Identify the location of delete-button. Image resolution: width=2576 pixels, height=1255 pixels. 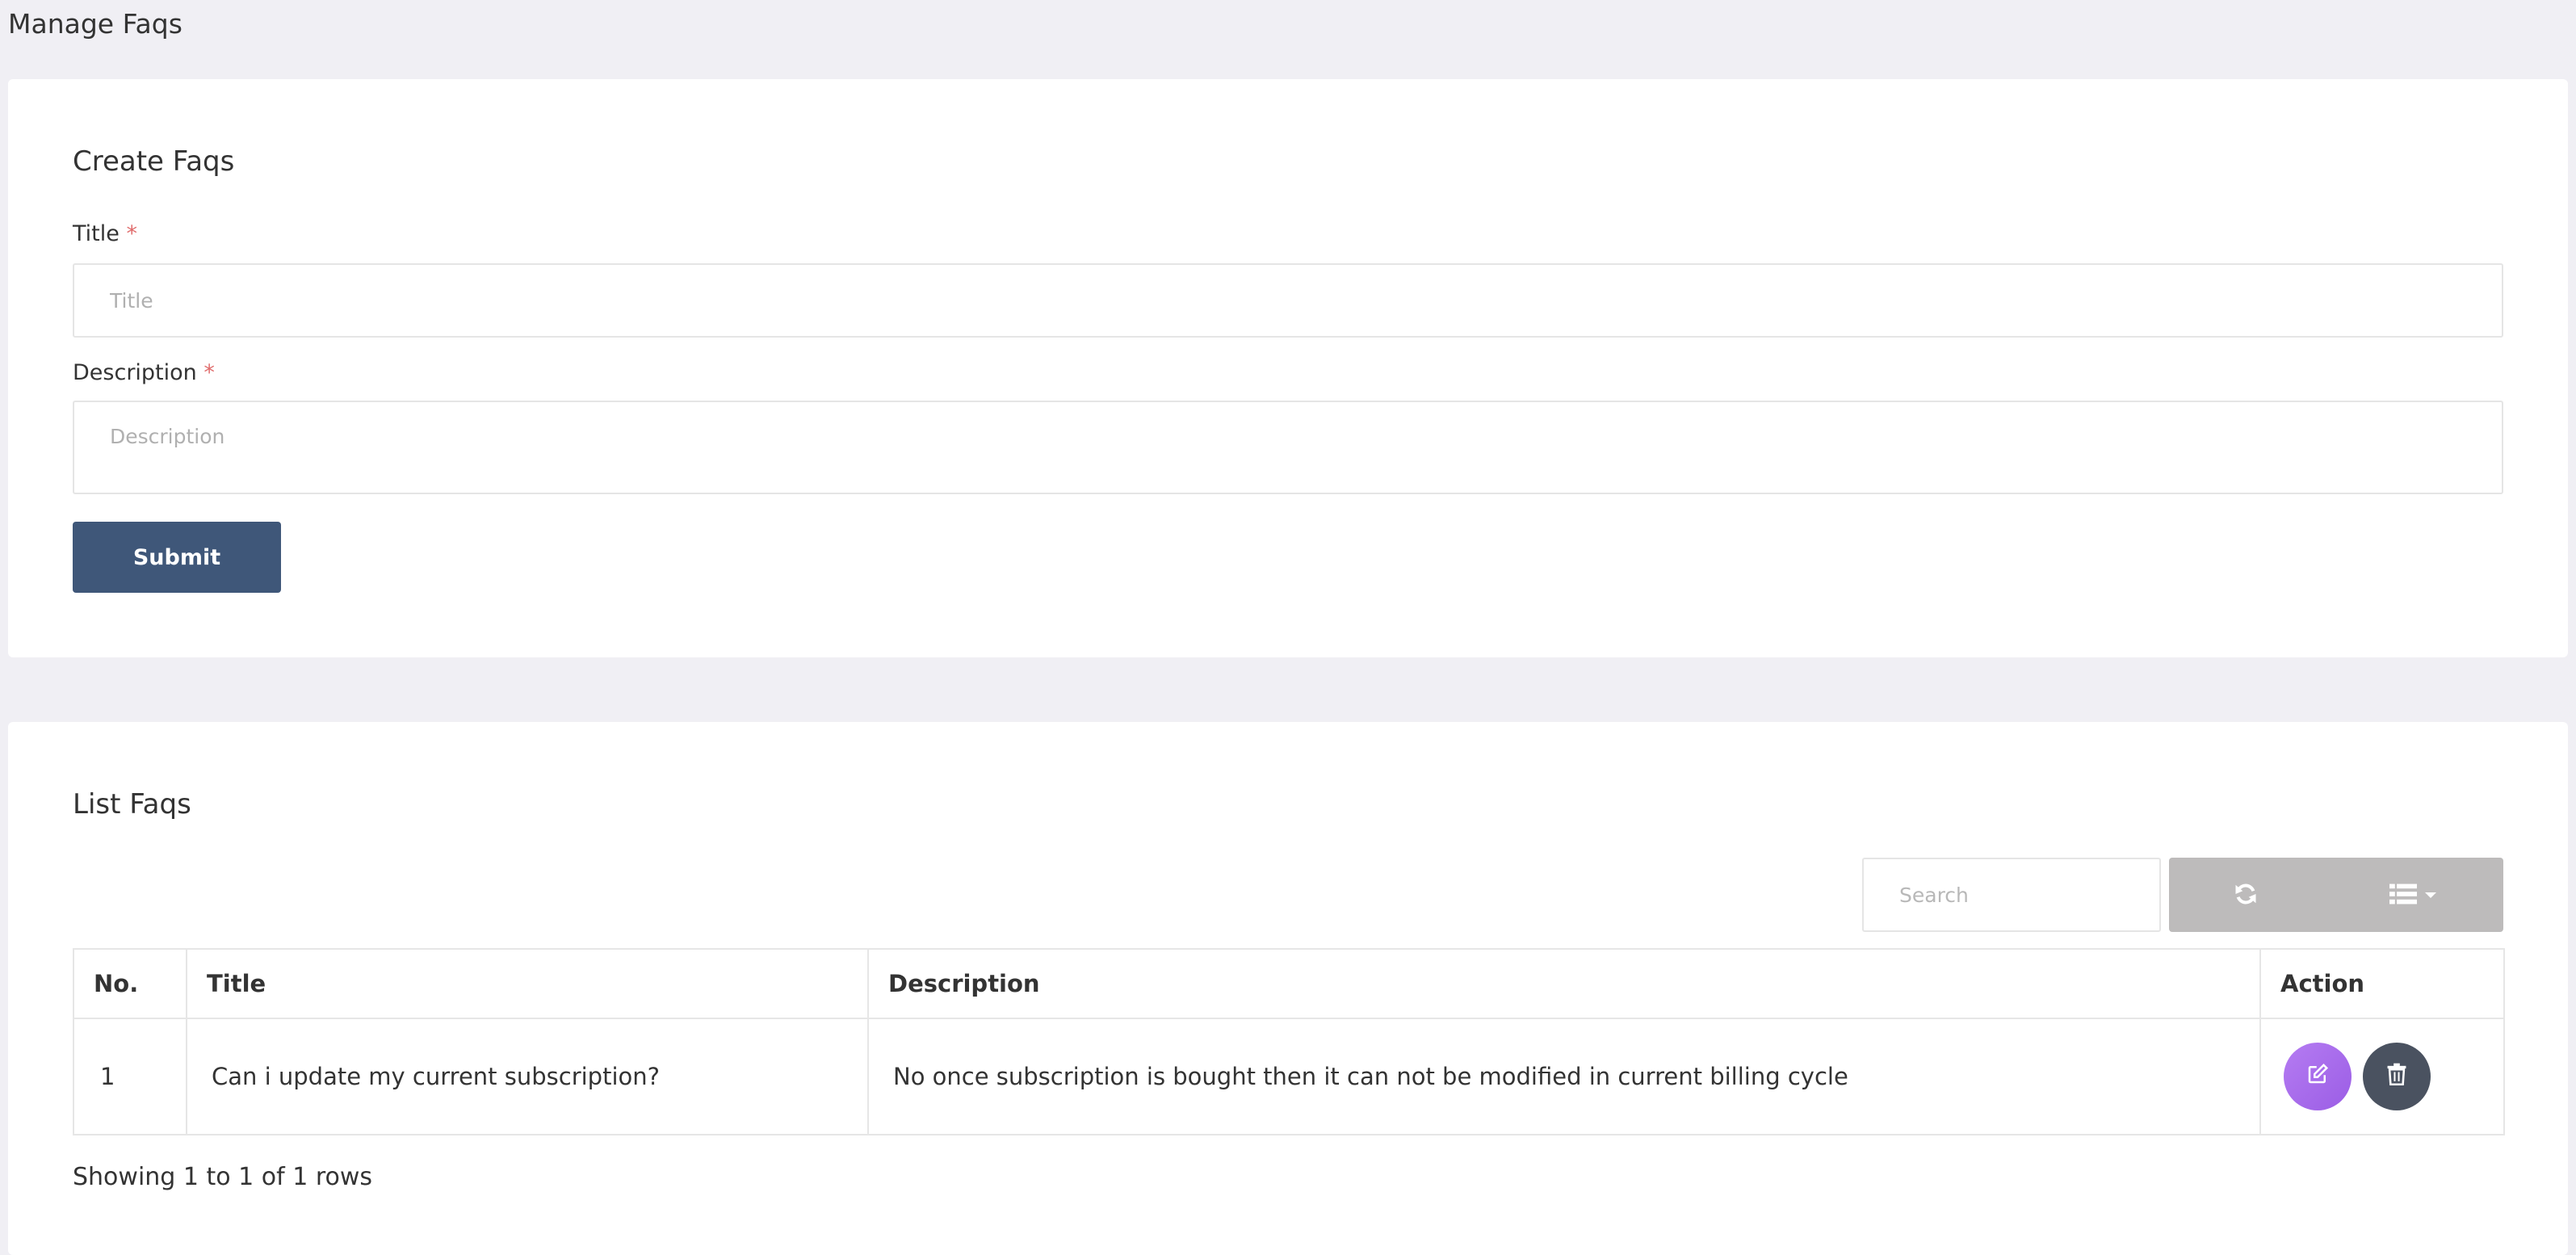
(2397, 1077).